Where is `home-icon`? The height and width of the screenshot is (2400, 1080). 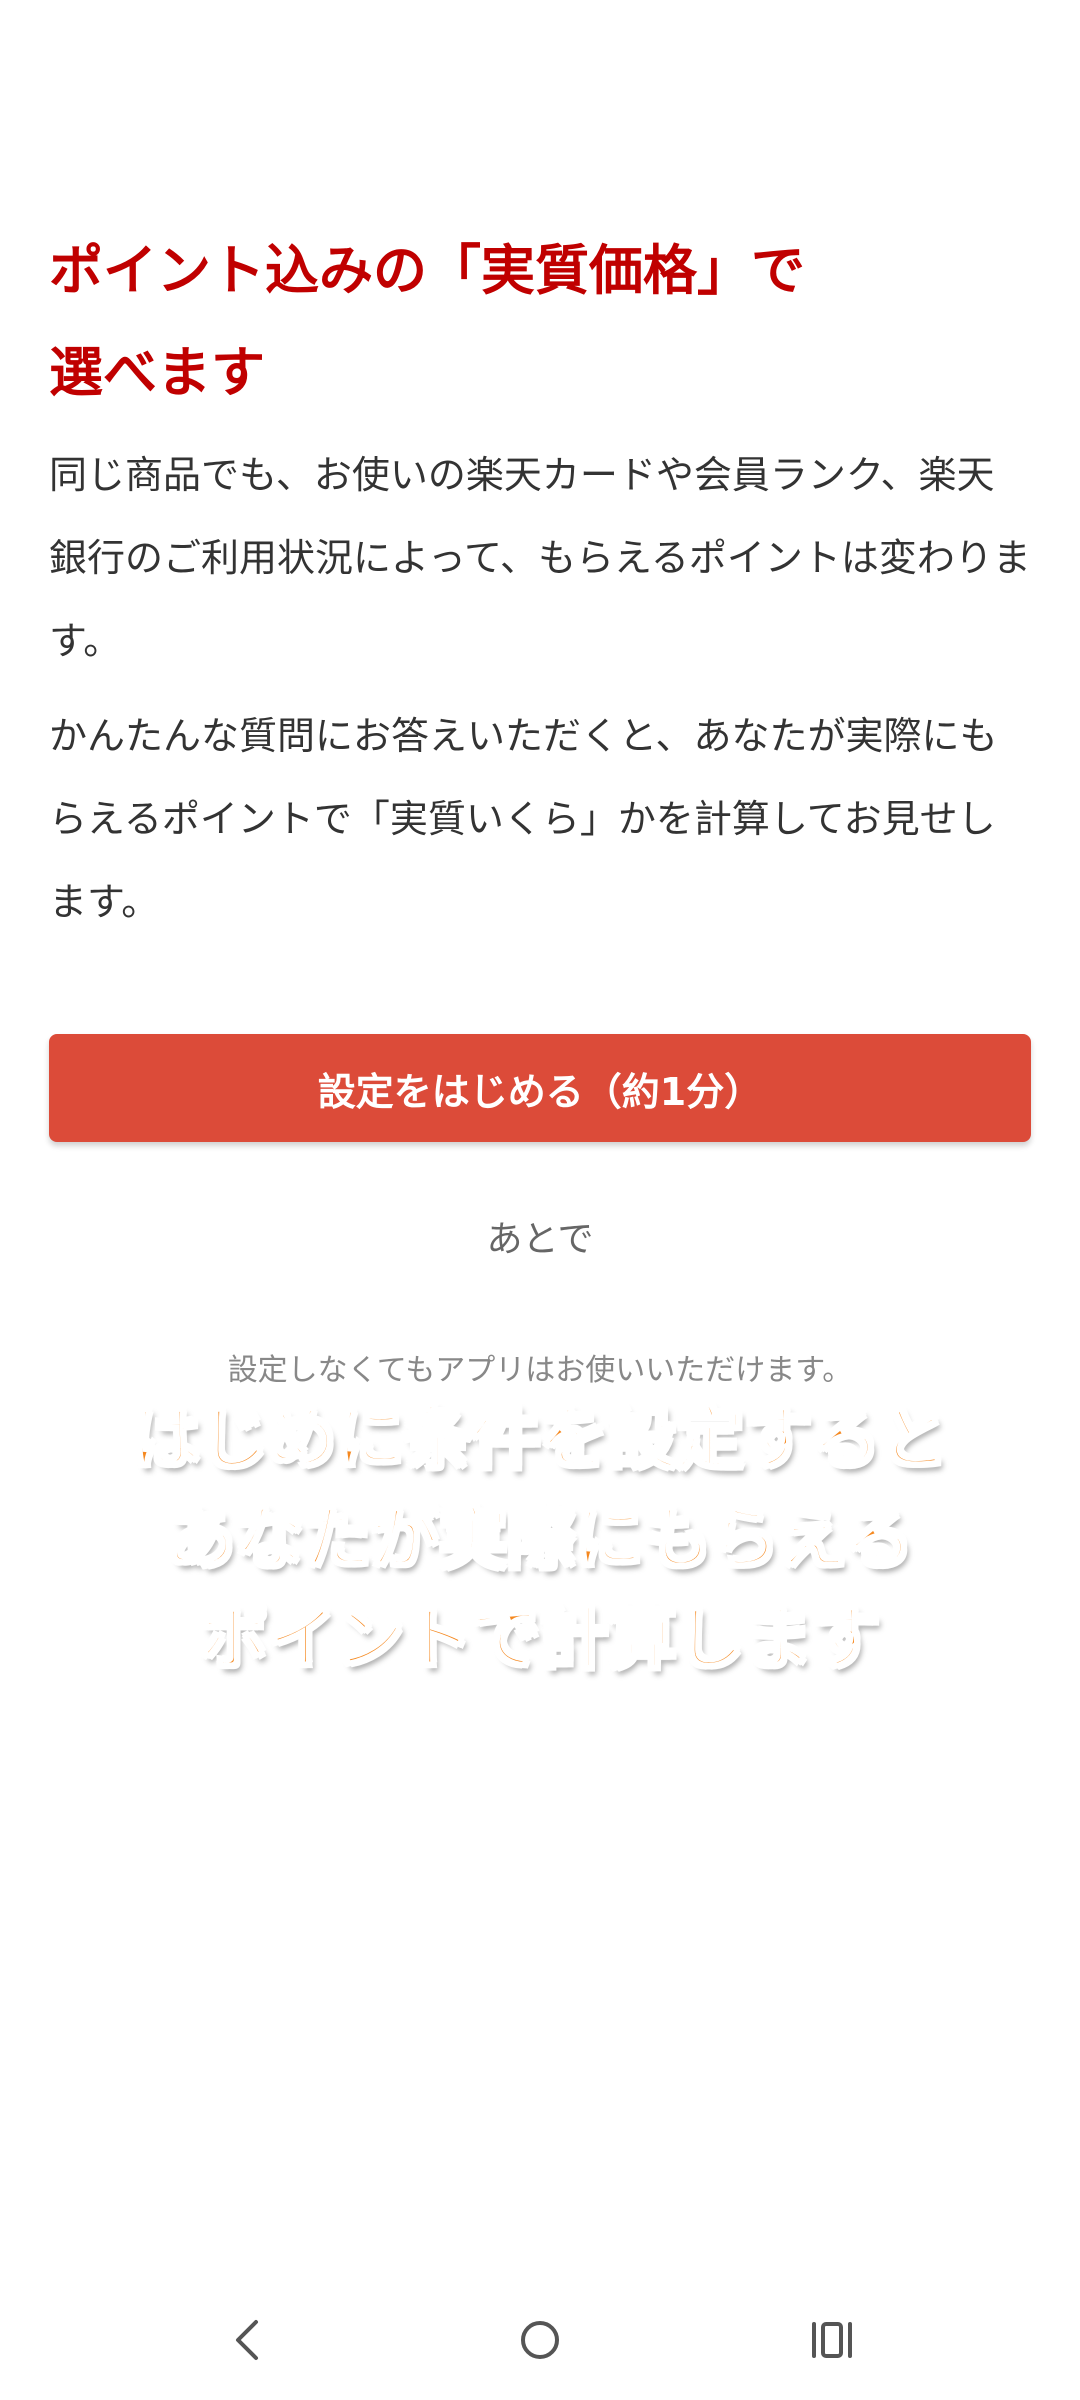 home-icon is located at coordinates (540, 2340).